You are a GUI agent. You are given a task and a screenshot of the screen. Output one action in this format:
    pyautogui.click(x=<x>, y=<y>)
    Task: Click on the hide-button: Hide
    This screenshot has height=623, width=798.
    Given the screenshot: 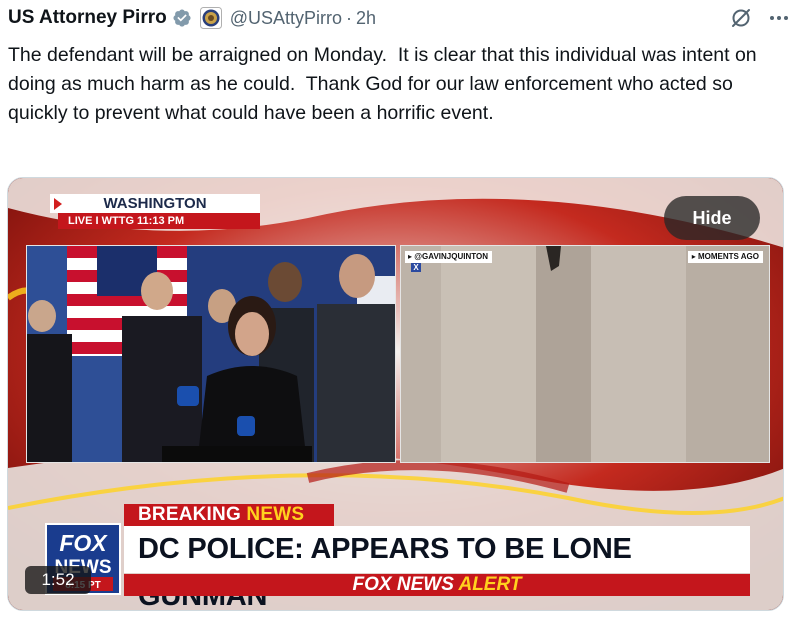 What is the action you would take?
    pyautogui.click(x=712, y=218)
    